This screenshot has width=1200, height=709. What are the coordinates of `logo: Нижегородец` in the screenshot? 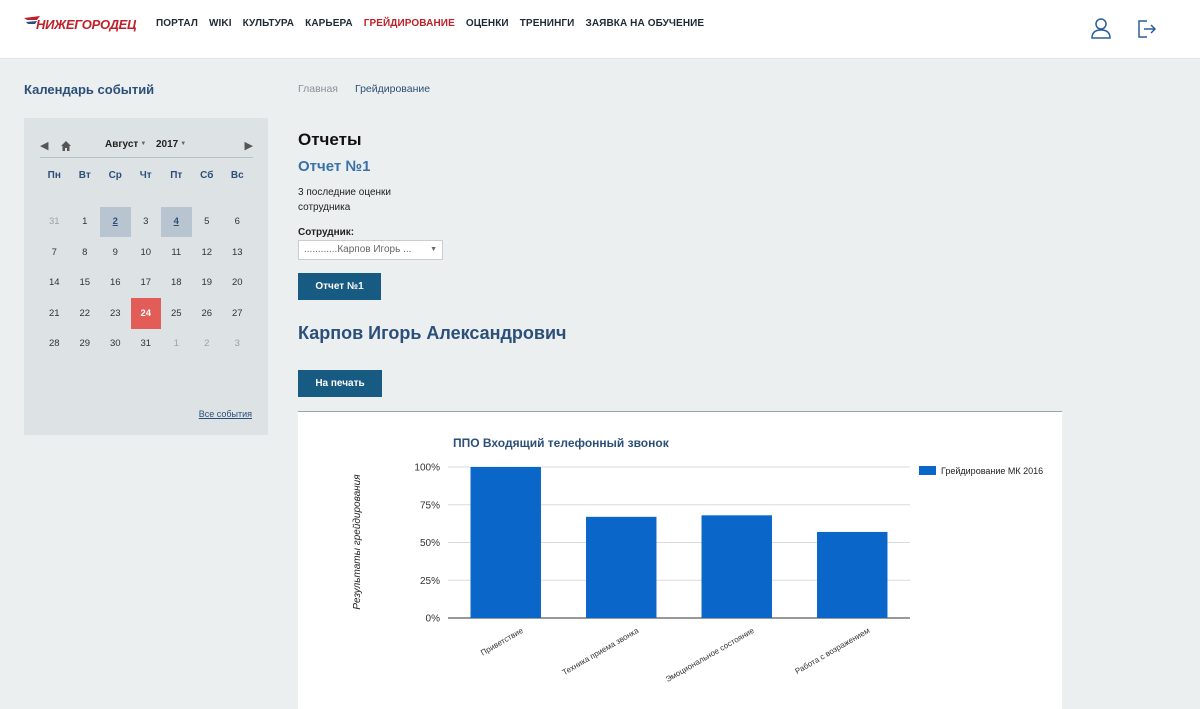 It's located at (80, 25).